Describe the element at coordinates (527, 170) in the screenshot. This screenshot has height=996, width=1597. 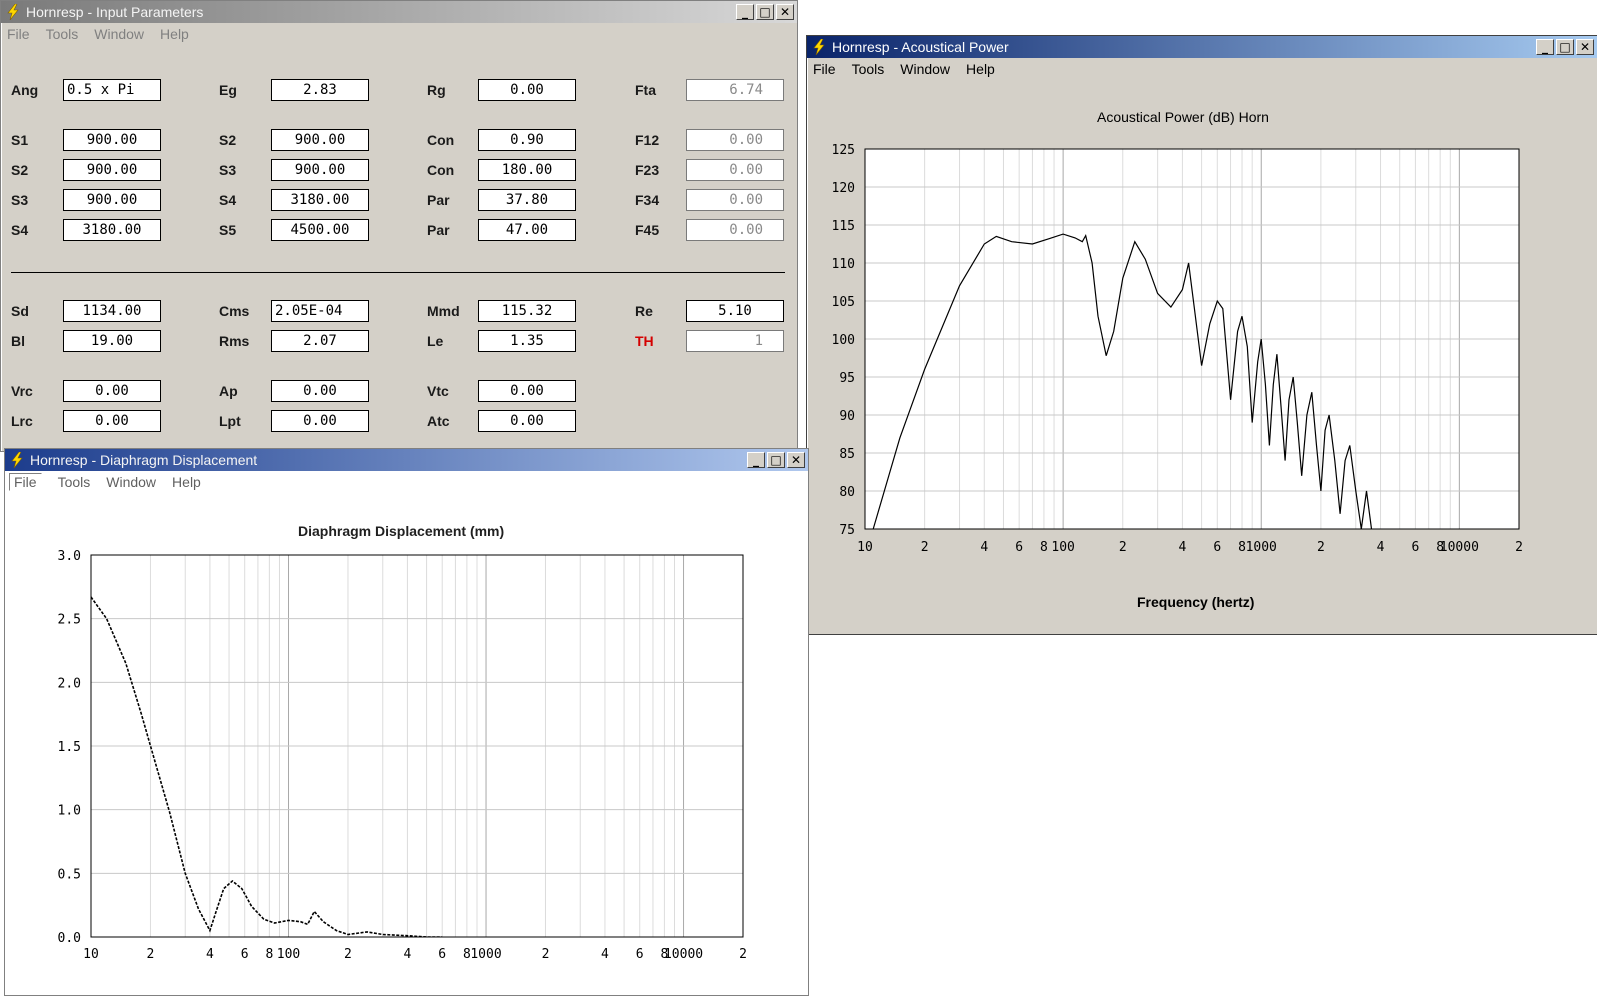
I see `param-input-con: 180.00` at that location.